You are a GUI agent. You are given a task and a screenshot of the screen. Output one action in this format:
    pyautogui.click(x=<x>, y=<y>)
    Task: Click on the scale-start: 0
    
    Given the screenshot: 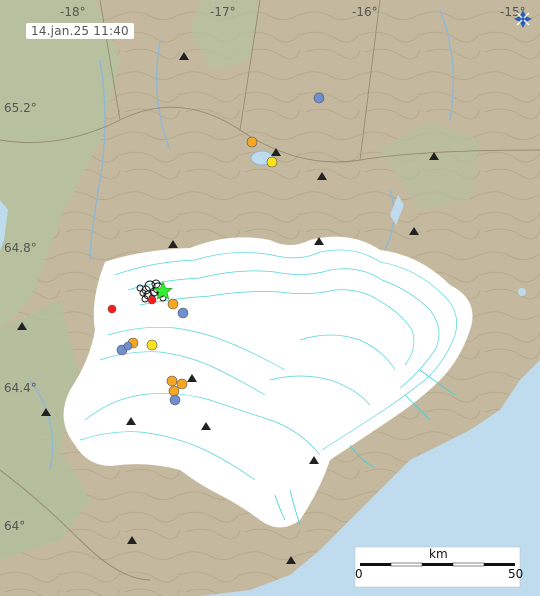 What is the action you would take?
    pyautogui.click(x=359, y=574)
    